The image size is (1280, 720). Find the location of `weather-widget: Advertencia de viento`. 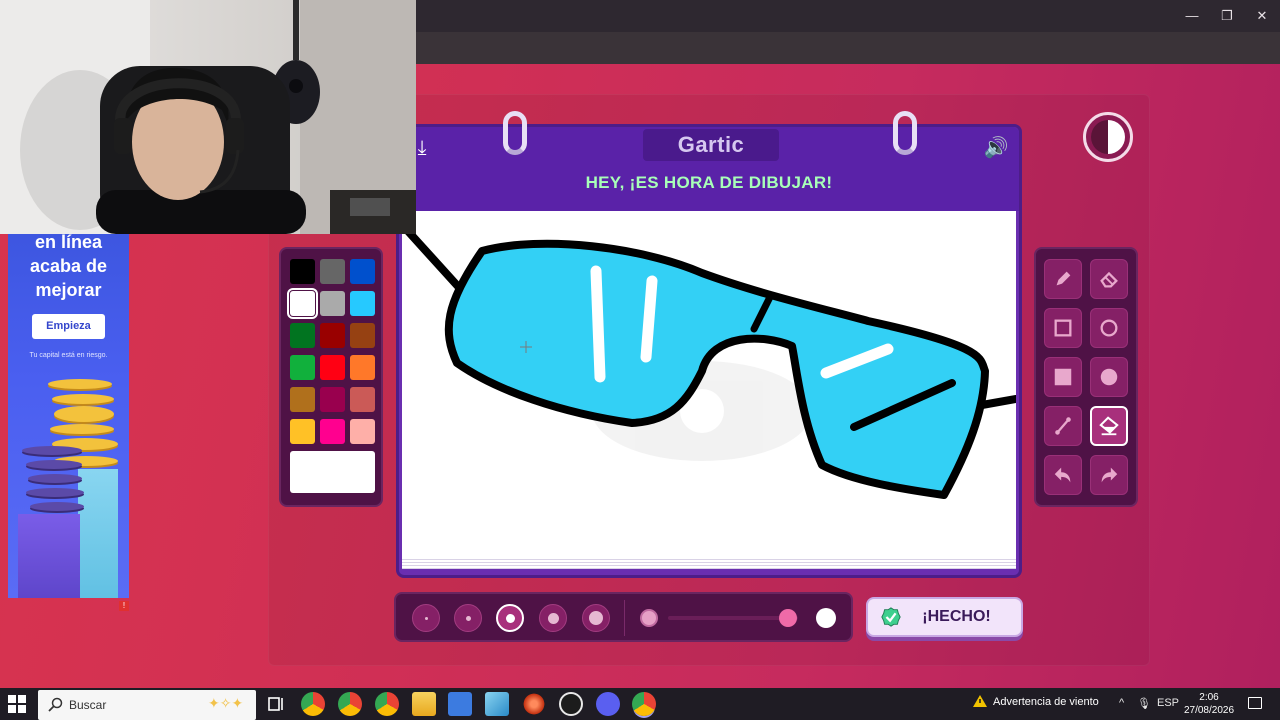

weather-widget: Advertencia de viento is located at coordinates (1036, 701).